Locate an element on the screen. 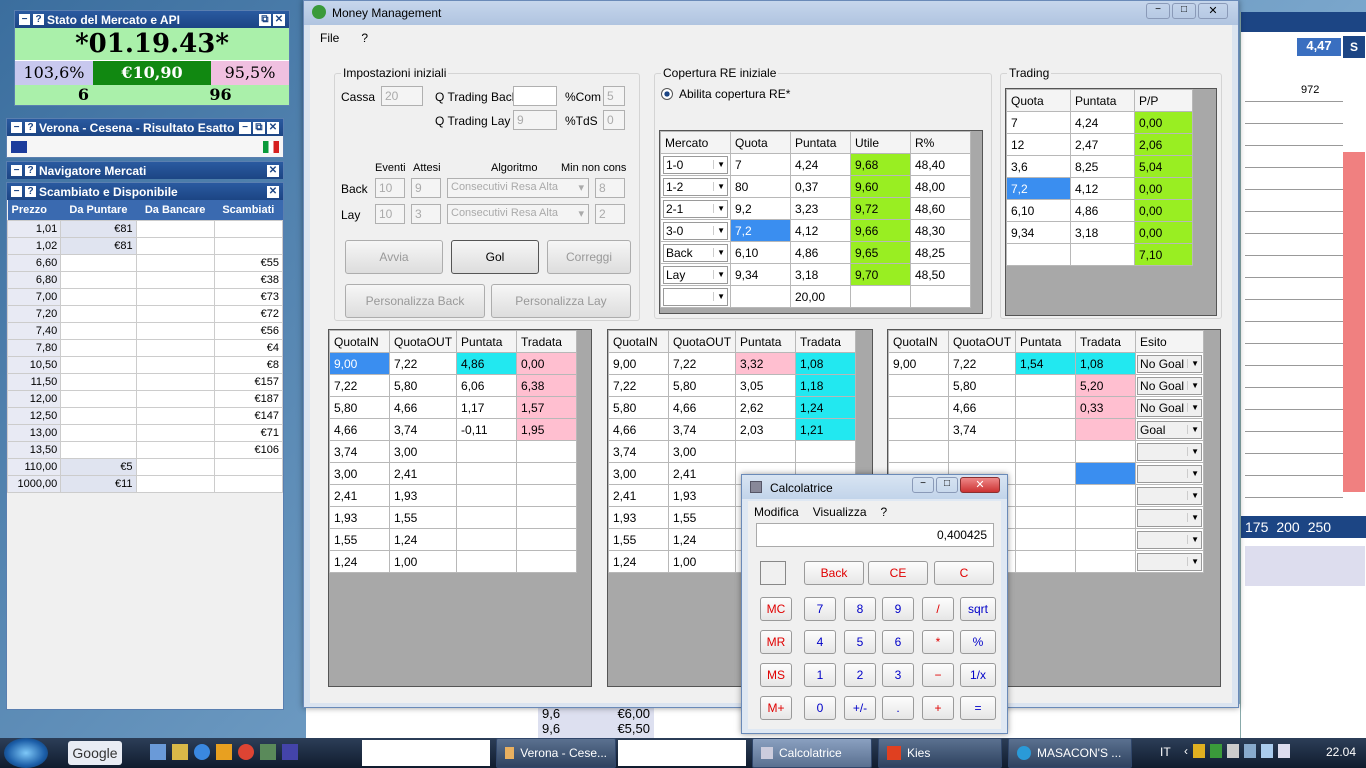 The height and width of the screenshot is (768, 1366). table-cell: 3,23 is located at coordinates (820, 208).